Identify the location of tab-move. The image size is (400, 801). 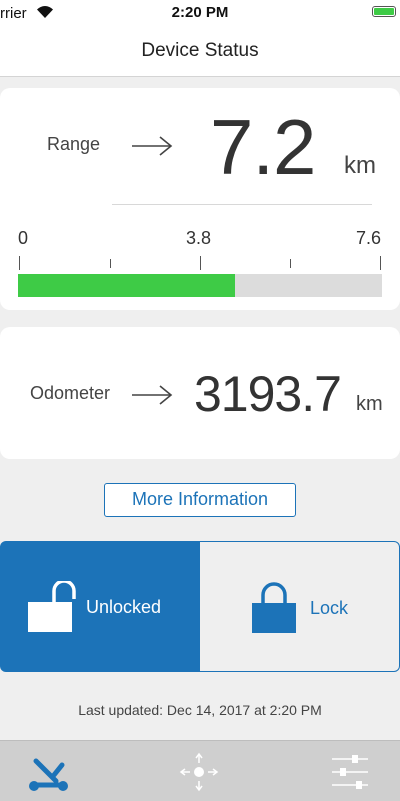
(199, 771).